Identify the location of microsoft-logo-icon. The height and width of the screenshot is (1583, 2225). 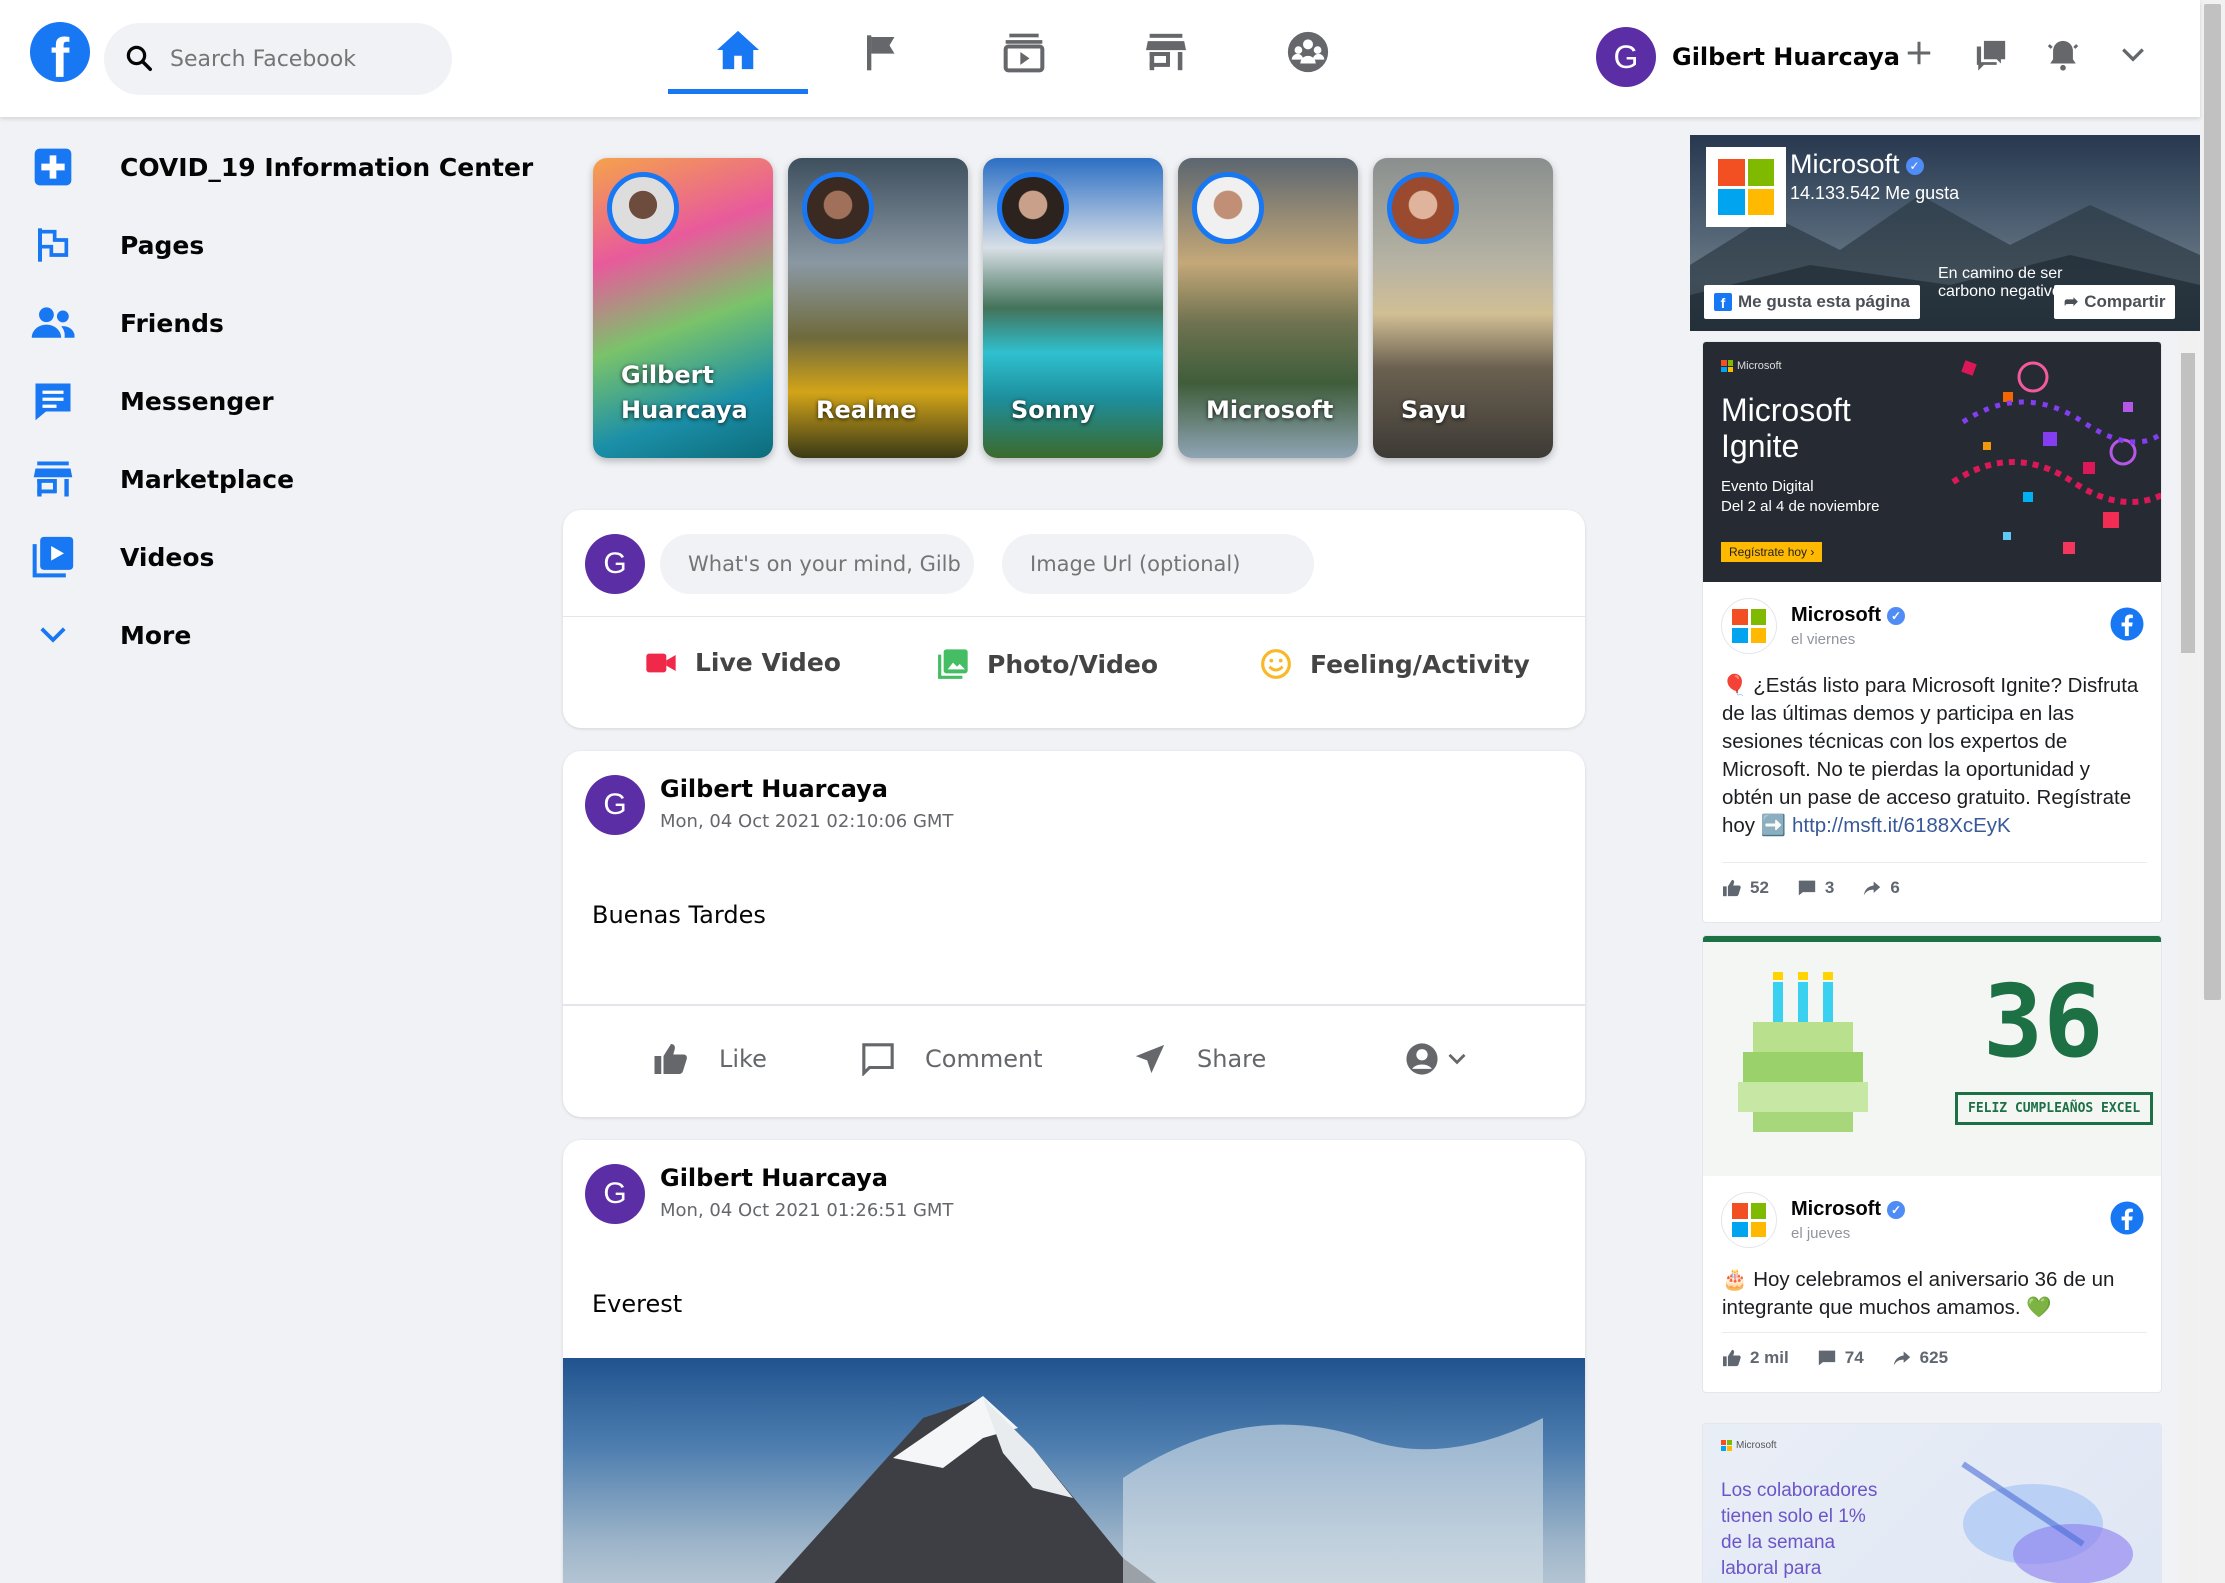
(1726, 1445).